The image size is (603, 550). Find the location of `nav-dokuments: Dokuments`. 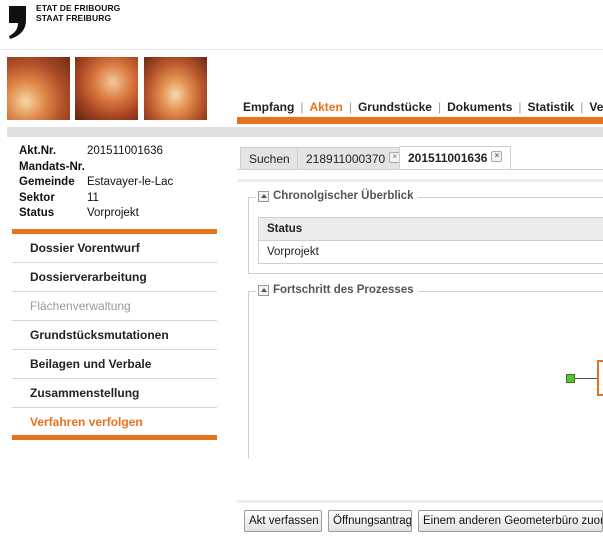

nav-dokuments: Dokuments is located at coordinates (479, 107).